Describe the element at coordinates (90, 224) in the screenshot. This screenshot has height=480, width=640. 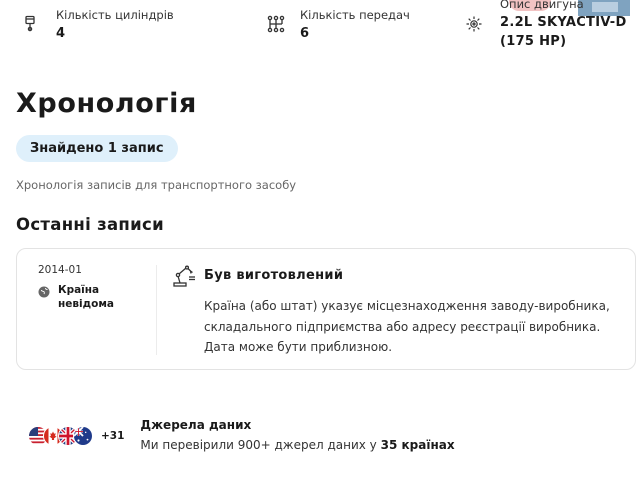
I see `recent-records-heading: Останні записи` at that location.